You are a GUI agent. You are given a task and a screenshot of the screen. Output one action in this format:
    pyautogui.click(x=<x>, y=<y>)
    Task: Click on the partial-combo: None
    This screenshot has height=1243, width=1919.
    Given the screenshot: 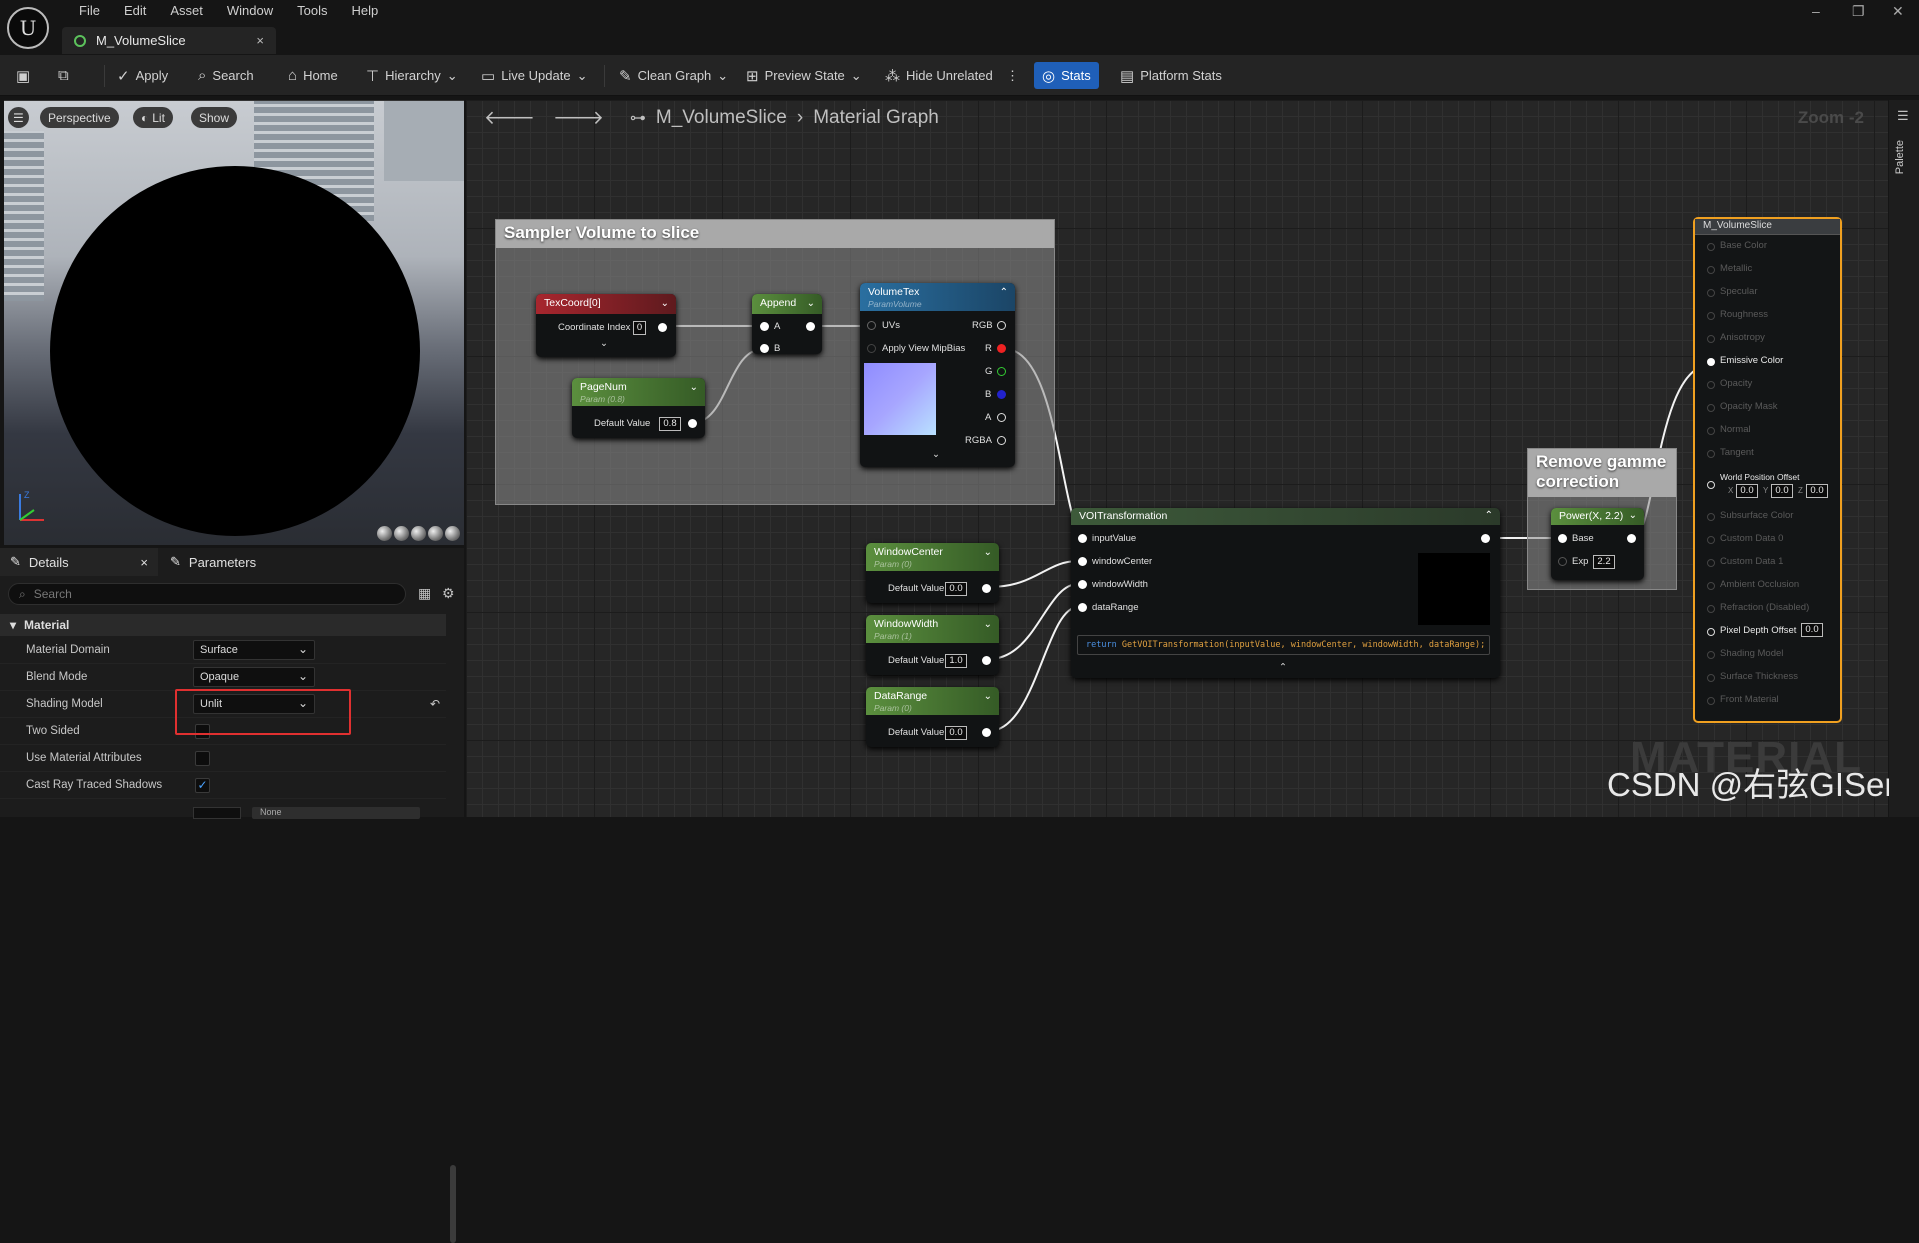 What is the action you would take?
    pyautogui.click(x=336, y=813)
    